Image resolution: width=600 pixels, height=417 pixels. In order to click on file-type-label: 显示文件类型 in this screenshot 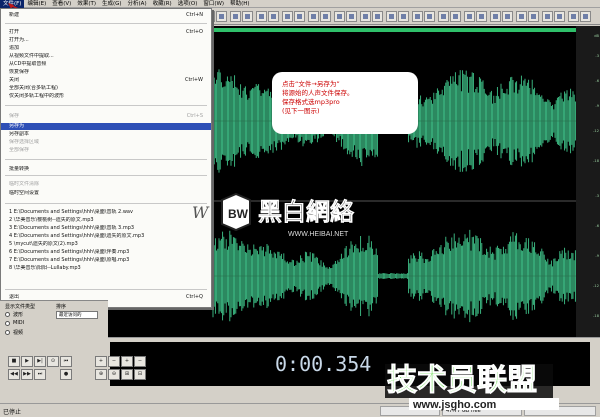, I will do `click(20, 307)`.